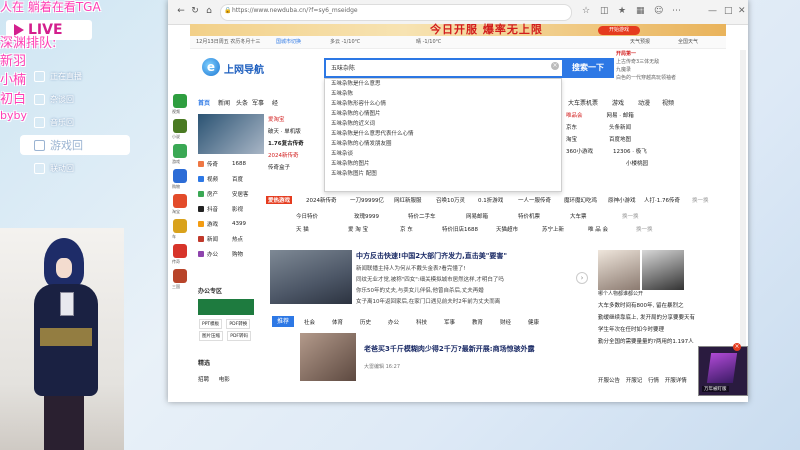 This screenshot has height=450, width=800. What do you see at coordinates (406, 229) in the screenshot?
I see `link: 京 东` at bounding box center [406, 229].